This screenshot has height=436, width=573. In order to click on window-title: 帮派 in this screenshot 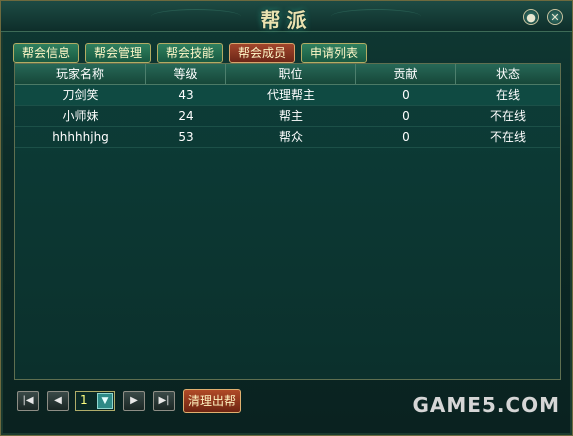, I will do `click(286, 20)`.